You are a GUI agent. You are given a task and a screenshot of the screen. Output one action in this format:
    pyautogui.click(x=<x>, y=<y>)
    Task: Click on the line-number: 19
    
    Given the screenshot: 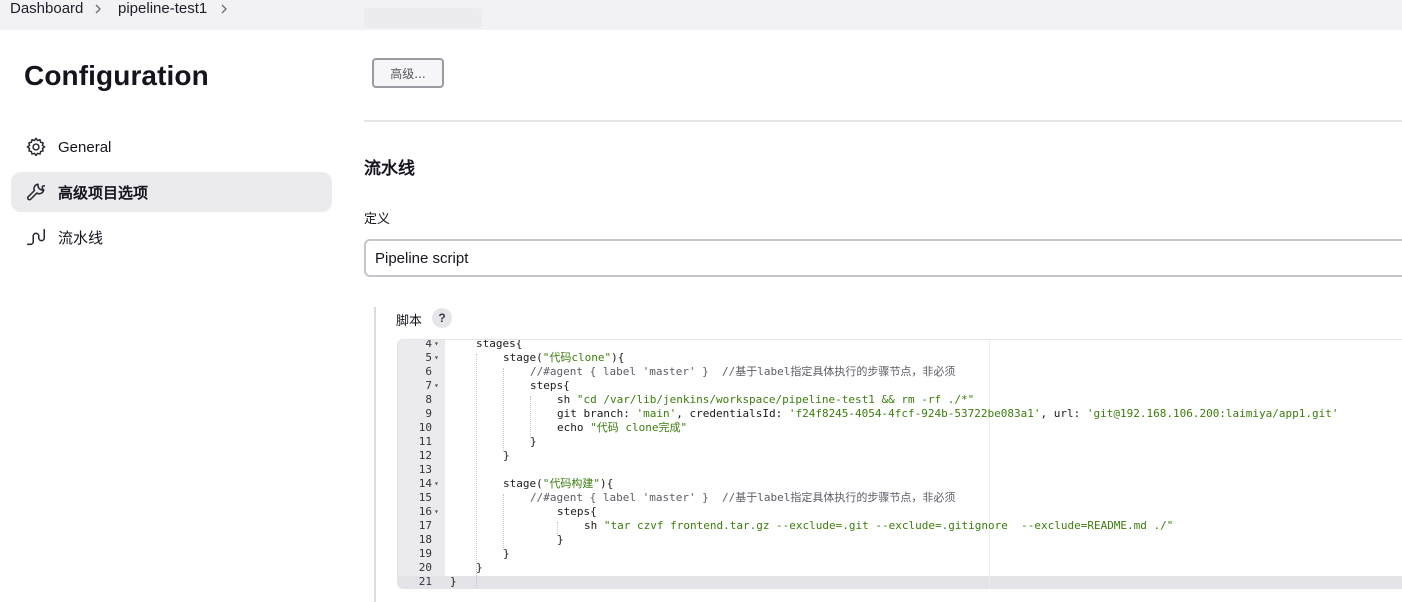 What is the action you would take?
    pyautogui.click(x=425, y=553)
    